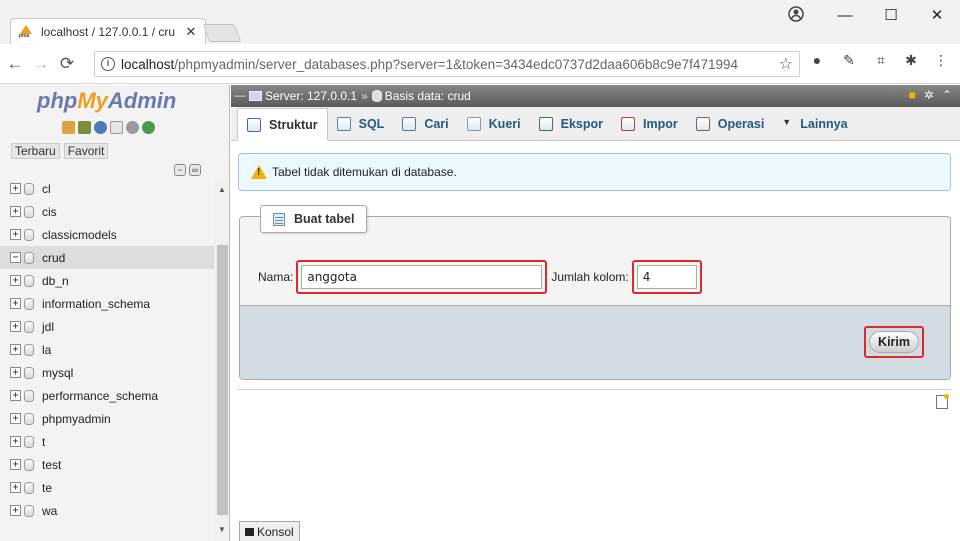  I want to click on bookmark-star-icon: ☆, so click(789, 64).